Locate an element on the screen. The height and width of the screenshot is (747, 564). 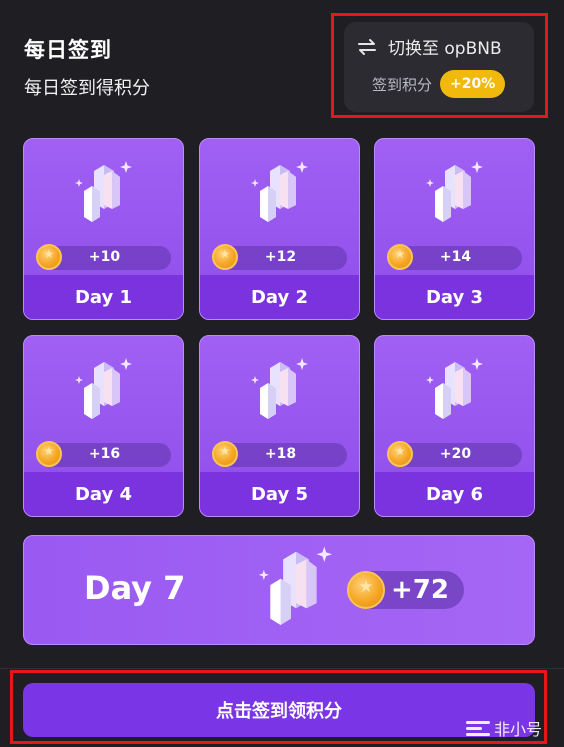
day-label: Day 5 is located at coordinates (279, 494).